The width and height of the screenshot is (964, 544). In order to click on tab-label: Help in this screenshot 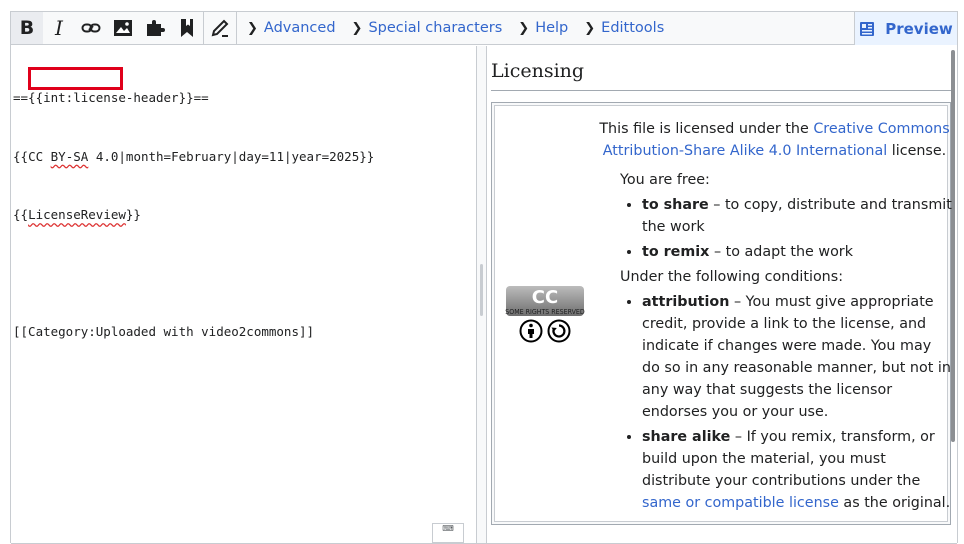, I will do `click(552, 28)`.